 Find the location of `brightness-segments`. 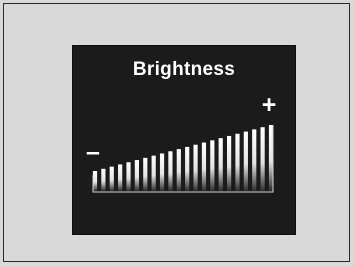

brightness-segments is located at coordinates (183, 158).